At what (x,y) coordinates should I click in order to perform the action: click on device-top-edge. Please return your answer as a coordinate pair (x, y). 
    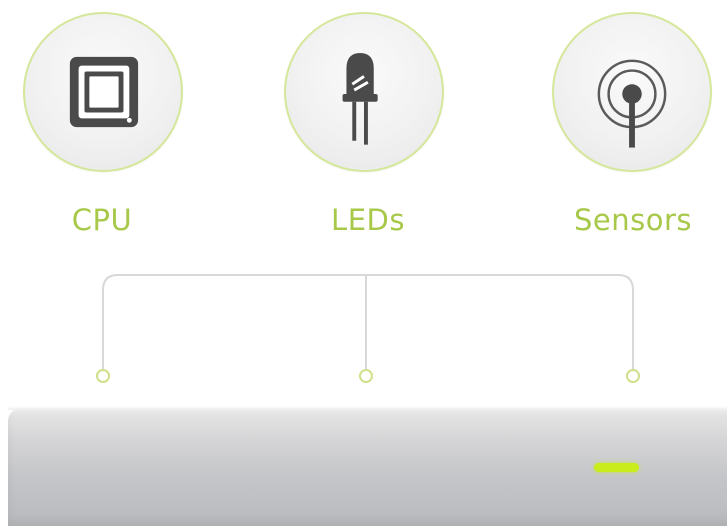
    Looking at the image, I should click on (367, 408).